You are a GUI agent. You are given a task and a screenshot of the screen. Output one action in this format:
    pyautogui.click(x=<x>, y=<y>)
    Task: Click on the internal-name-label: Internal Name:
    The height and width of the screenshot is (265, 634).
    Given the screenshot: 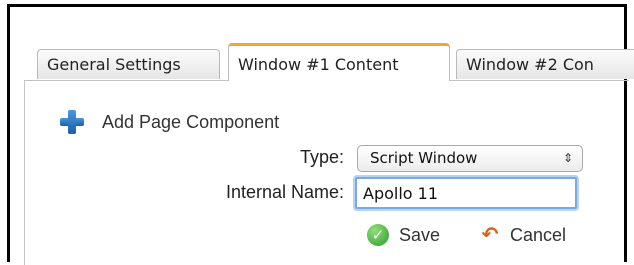 What is the action you would take?
    pyautogui.click(x=284, y=192)
    